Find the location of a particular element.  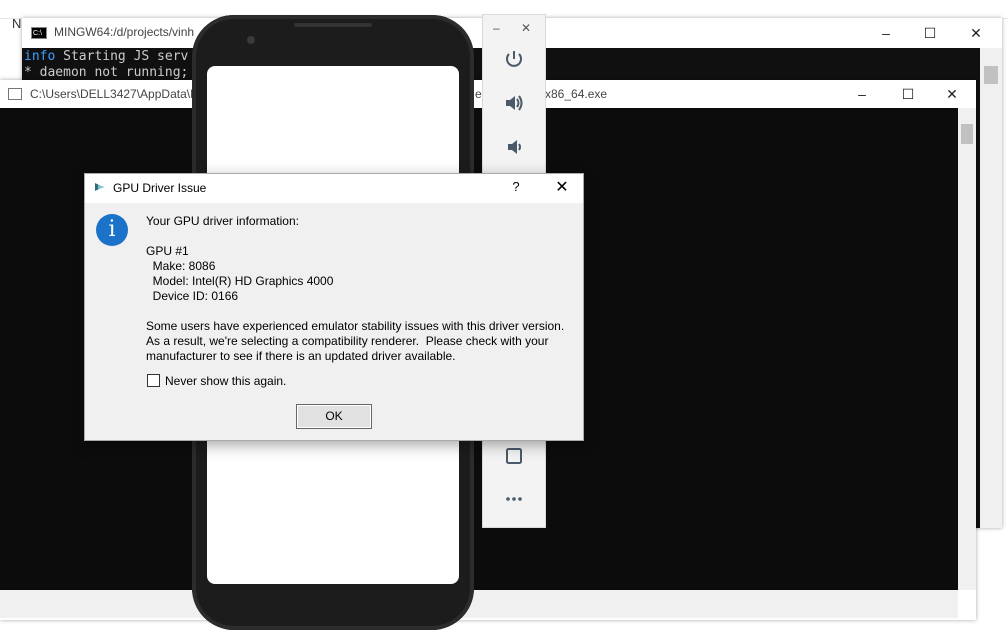

mingw-title: MINGW64:/d/projects/vinh is located at coordinates (124, 32).